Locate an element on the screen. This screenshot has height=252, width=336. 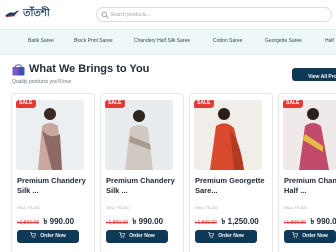
header: তাঁতশী is located at coordinates (168, 14).